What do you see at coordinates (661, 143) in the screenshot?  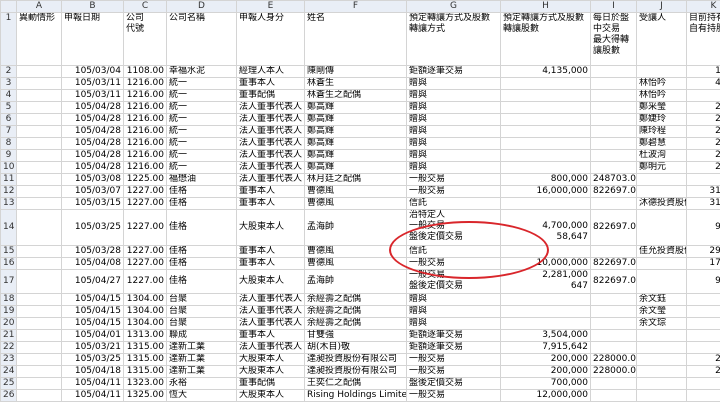 I see `cell: 鄭碧慧` at bounding box center [661, 143].